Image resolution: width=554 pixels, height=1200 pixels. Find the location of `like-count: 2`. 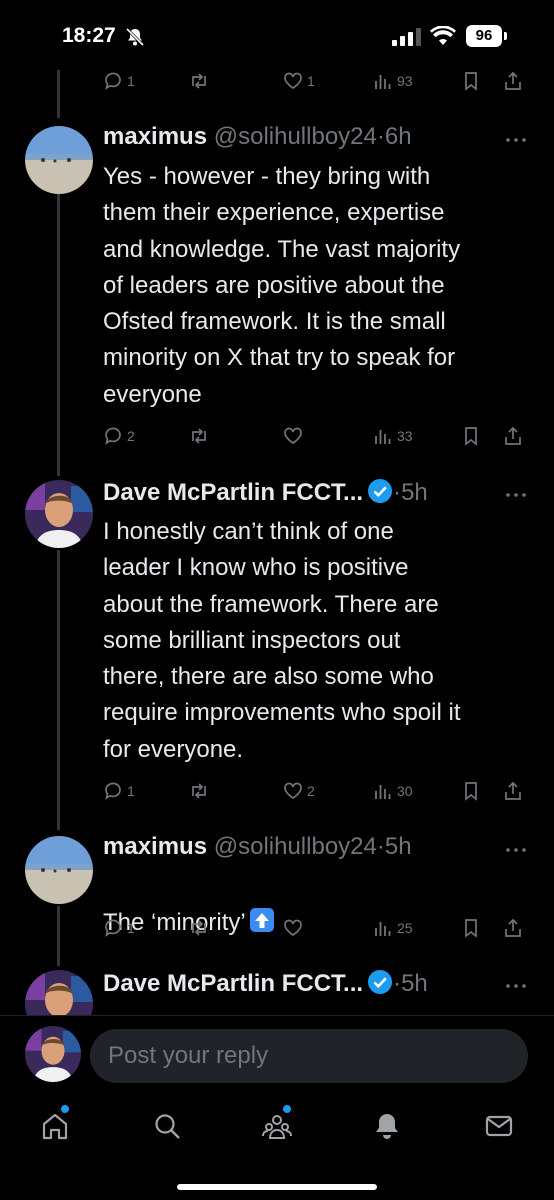

like-count: 2 is located at coordinates (311, 791).